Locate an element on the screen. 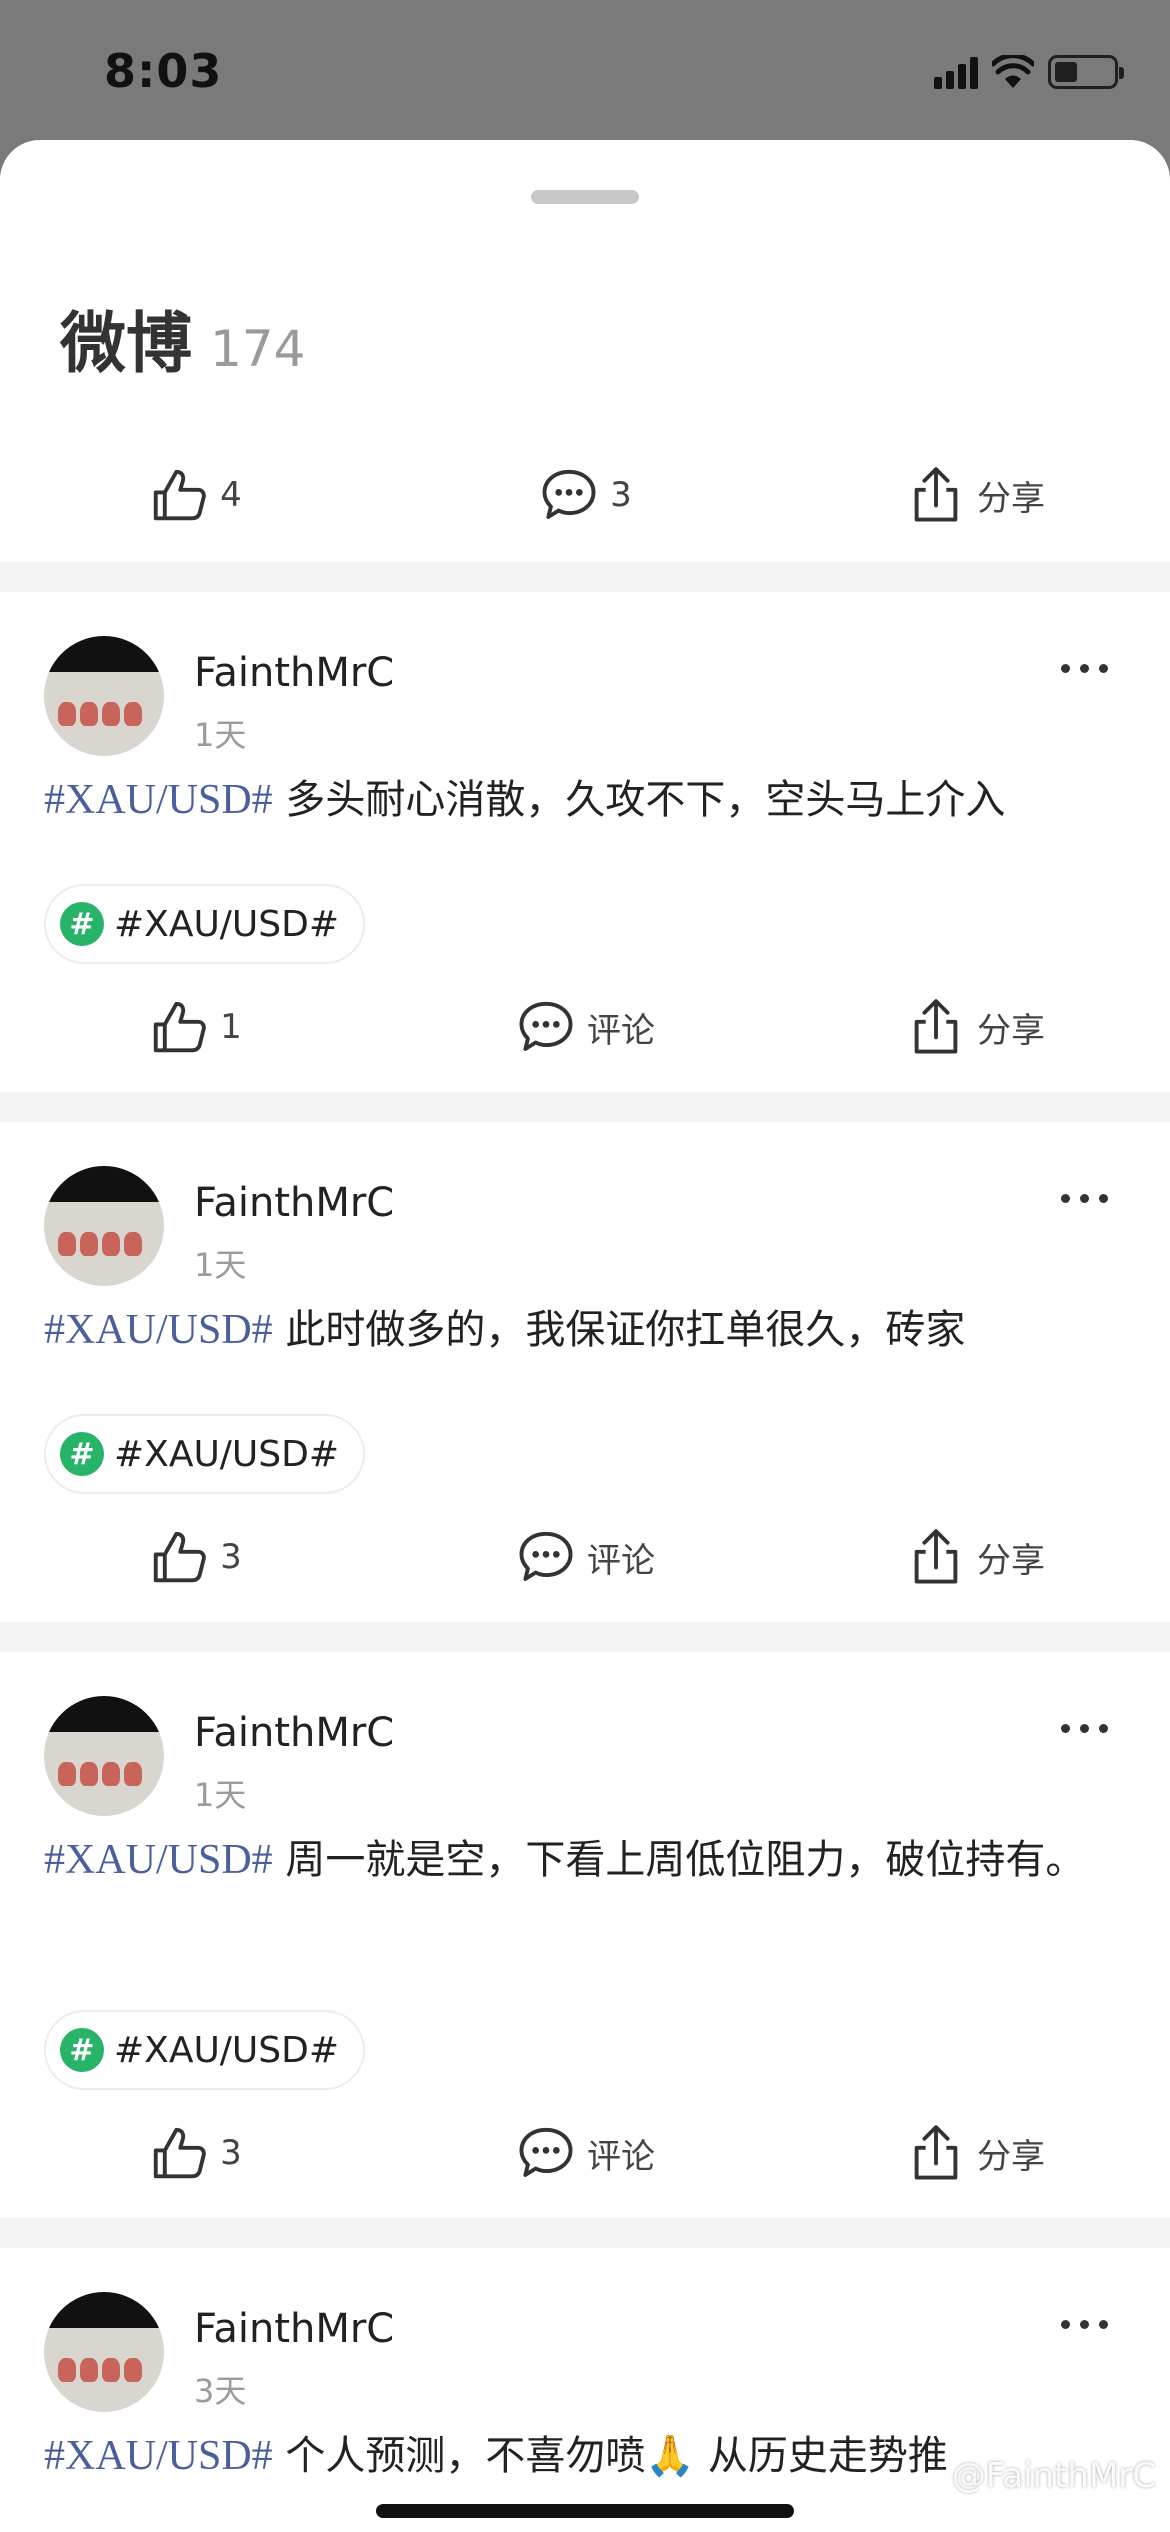  like-button: 4 is located at coordinates (195, 495).